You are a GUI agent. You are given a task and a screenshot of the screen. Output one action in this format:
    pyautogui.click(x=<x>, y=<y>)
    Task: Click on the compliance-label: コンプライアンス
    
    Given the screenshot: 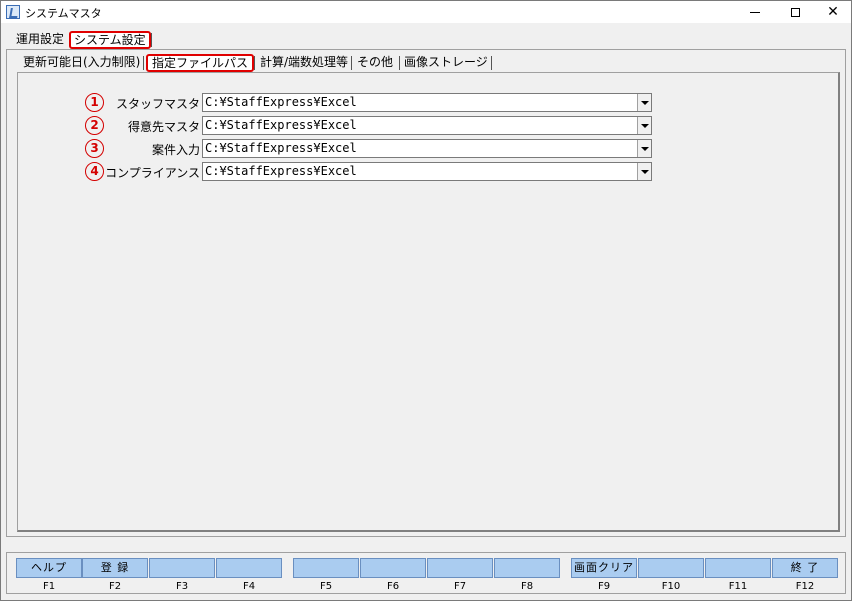 What is the action you would take?
    pyautogui.click(x=152, y=173)
    